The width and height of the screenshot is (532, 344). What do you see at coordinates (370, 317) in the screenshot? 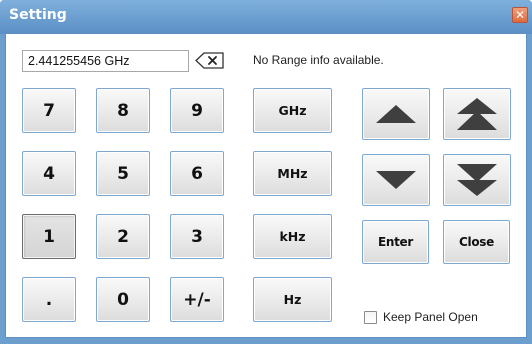
I see `keep-panel-open-checkbox` at bounding box center [370, 317].